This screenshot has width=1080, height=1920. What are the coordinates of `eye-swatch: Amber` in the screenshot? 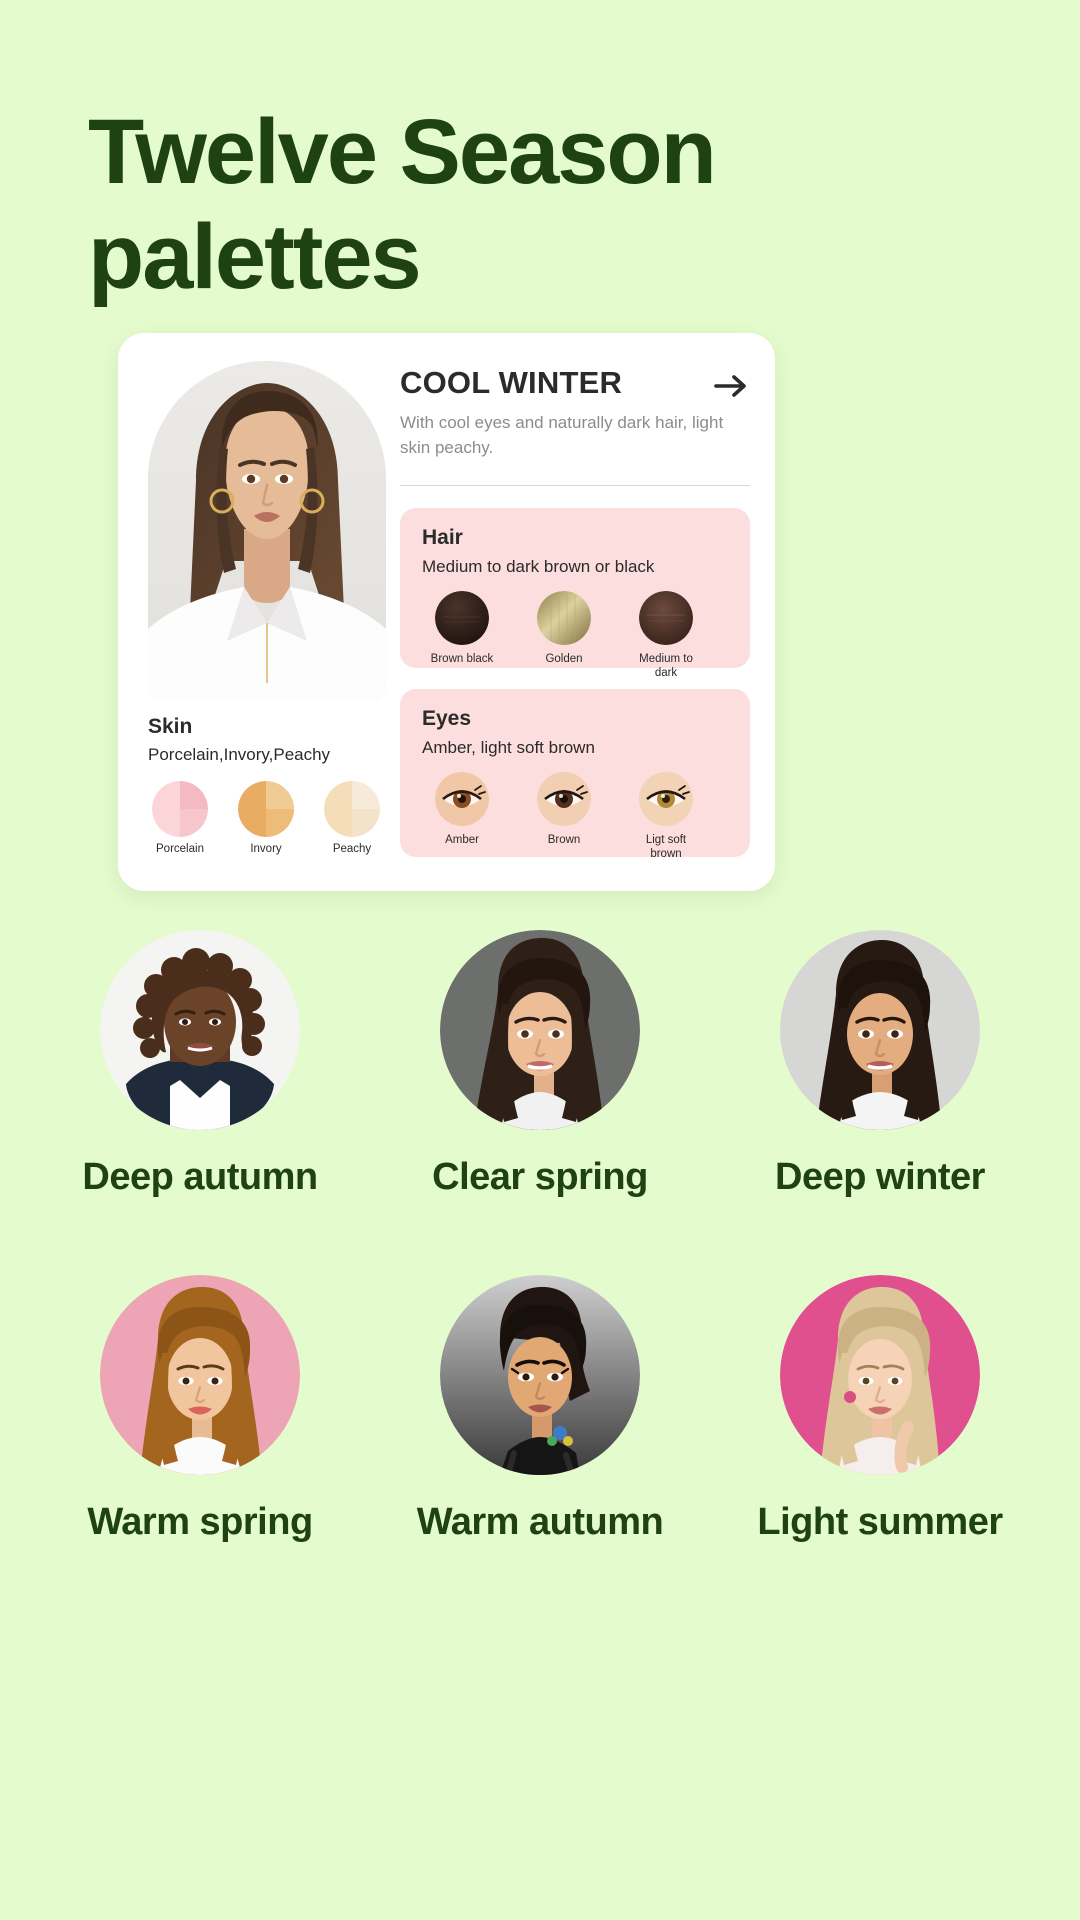 It's located at (462, 817).